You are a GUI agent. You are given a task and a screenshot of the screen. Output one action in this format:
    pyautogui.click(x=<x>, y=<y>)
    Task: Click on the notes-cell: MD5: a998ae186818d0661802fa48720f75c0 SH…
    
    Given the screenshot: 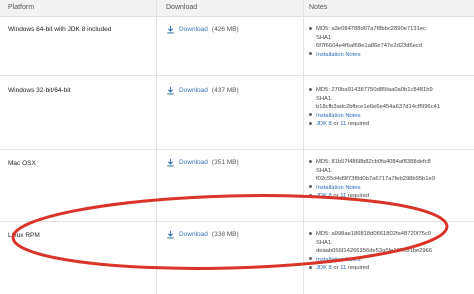 What is the action you would take?
    pyautogui.click(x=389, y=251)
    